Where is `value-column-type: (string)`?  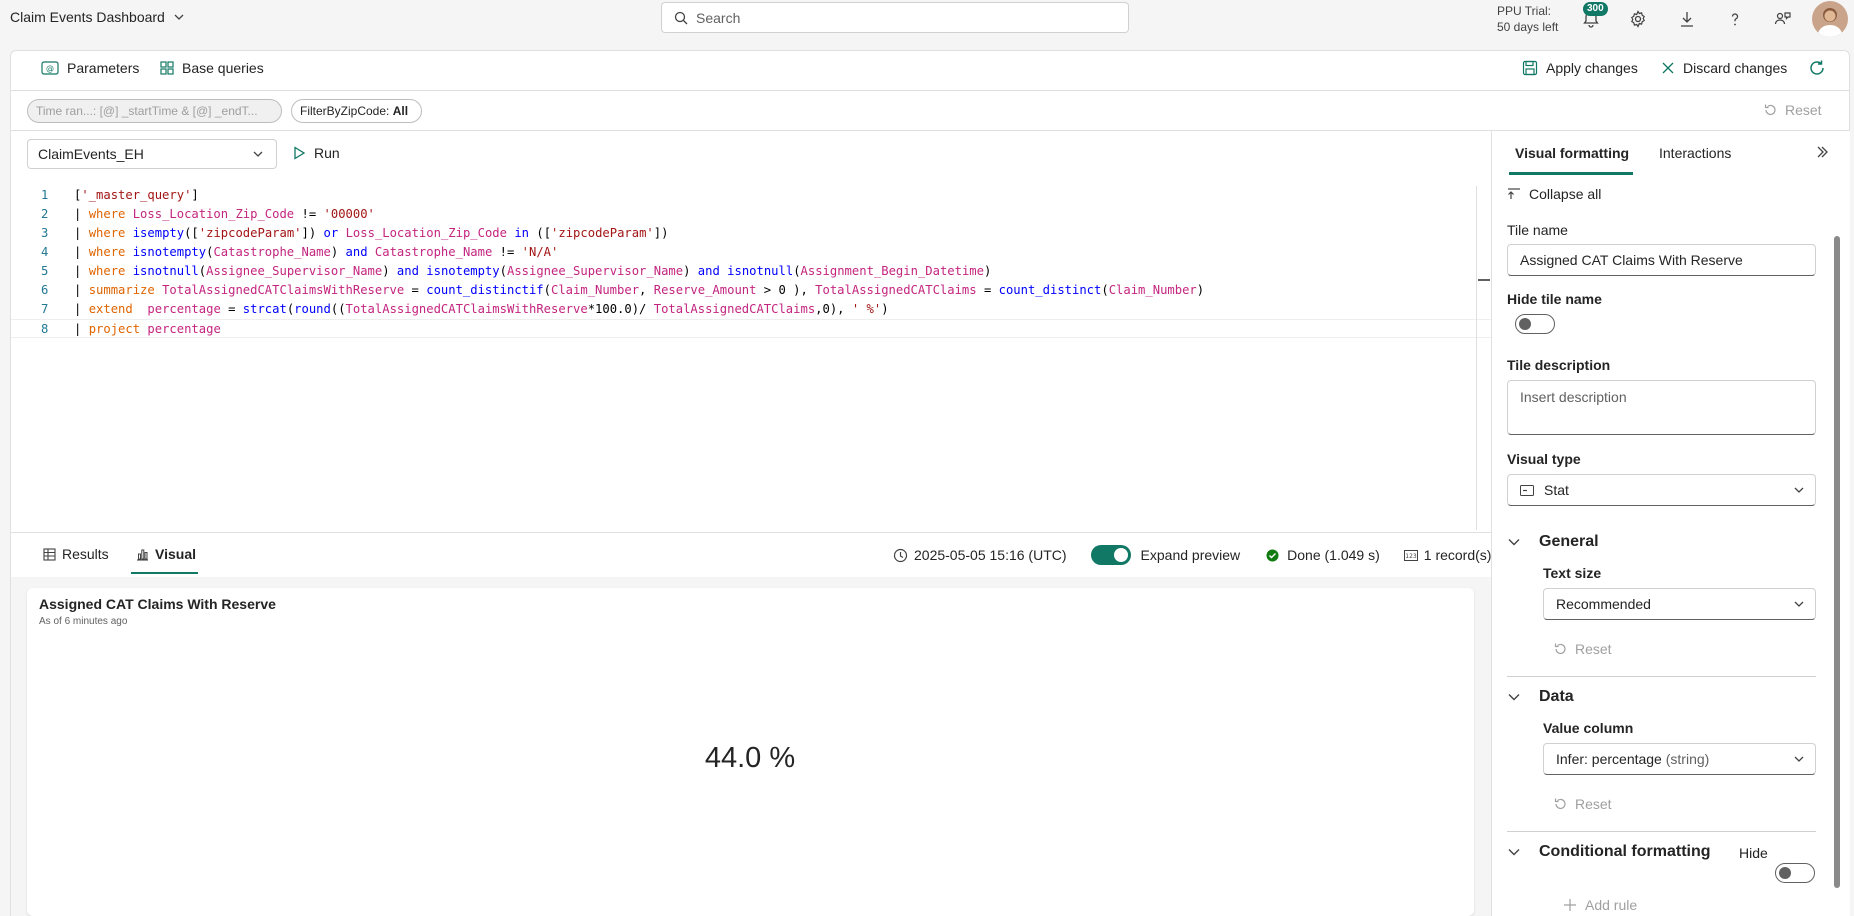
value-column-type: (string) is located at coordinates (1687, 759).